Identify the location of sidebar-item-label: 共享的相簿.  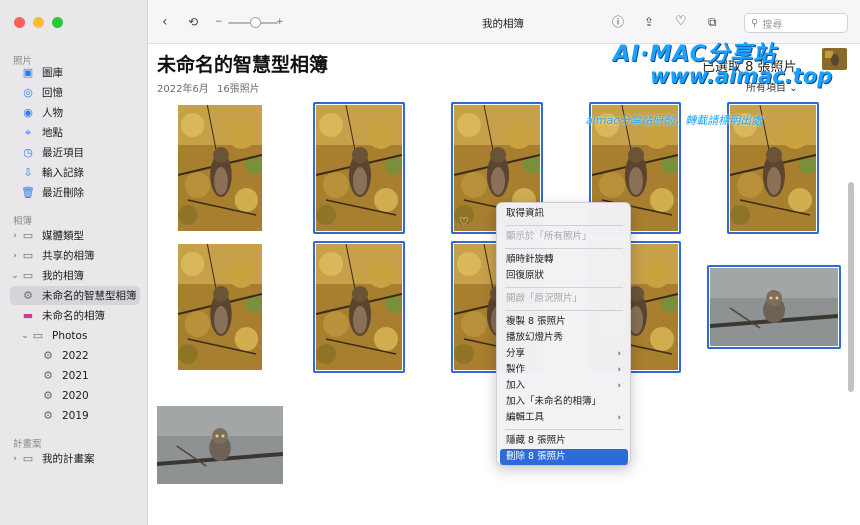
(68, 256).